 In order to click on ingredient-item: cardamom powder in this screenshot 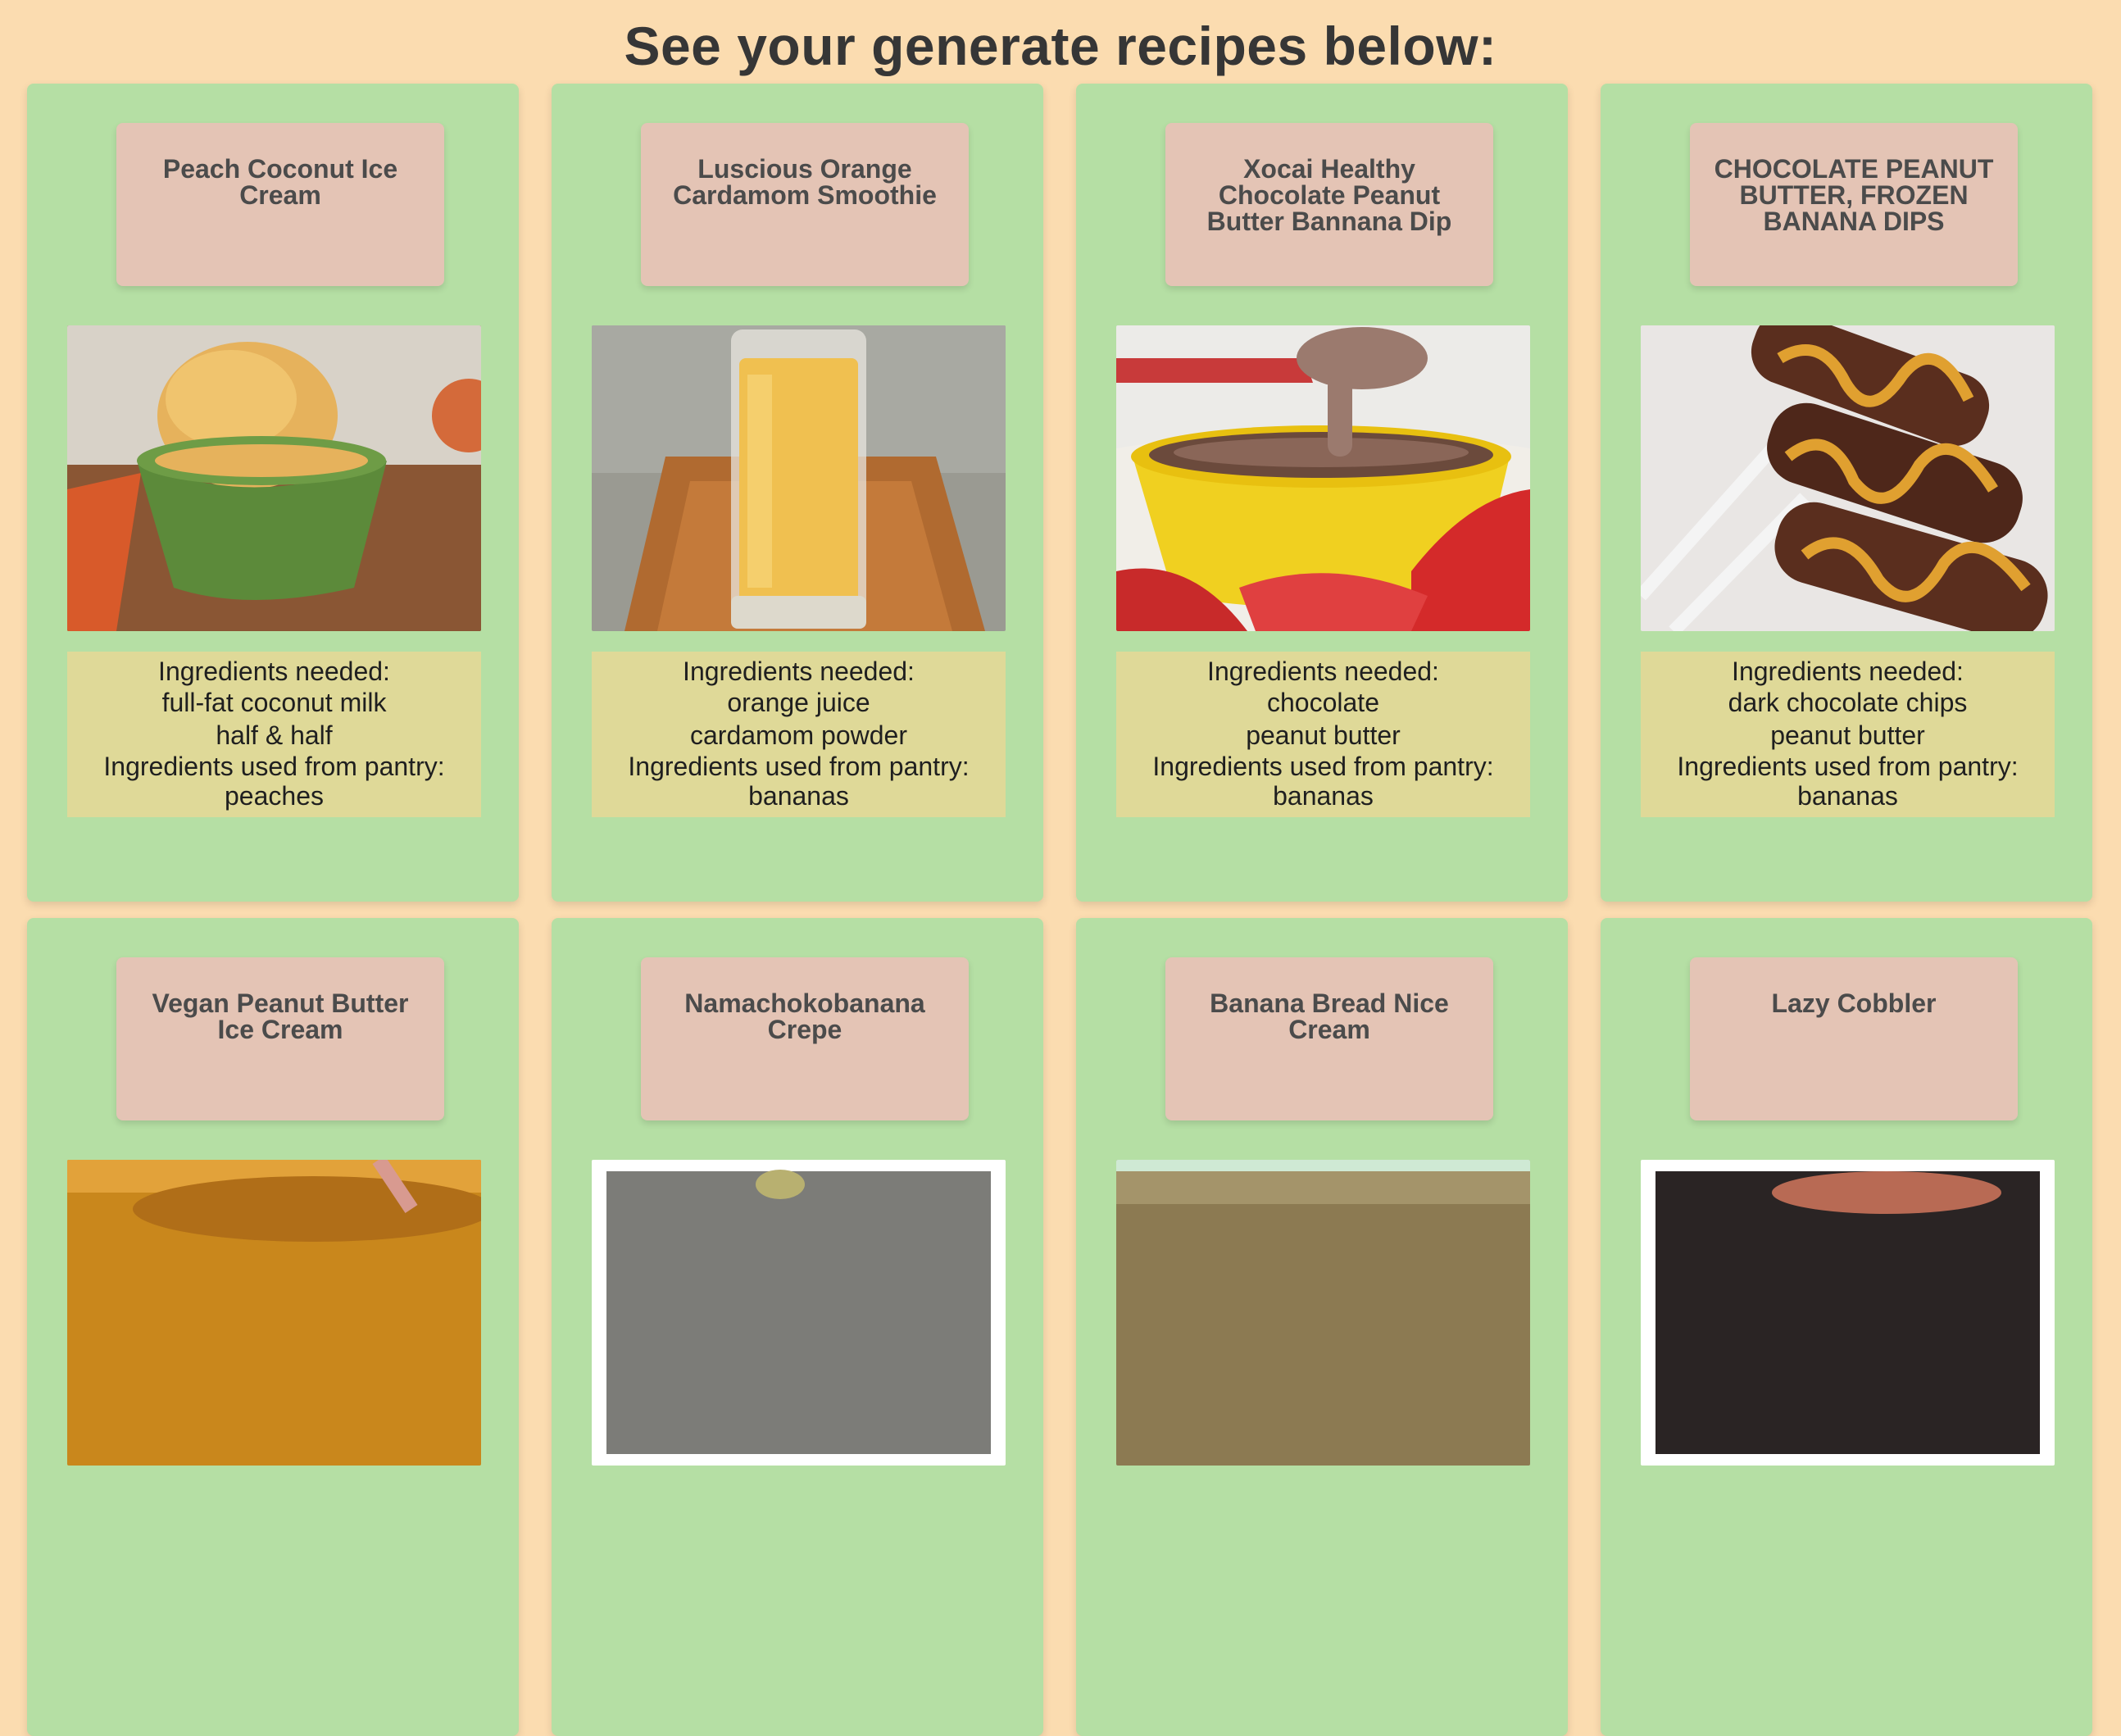, I will do `click(798, 735)`.